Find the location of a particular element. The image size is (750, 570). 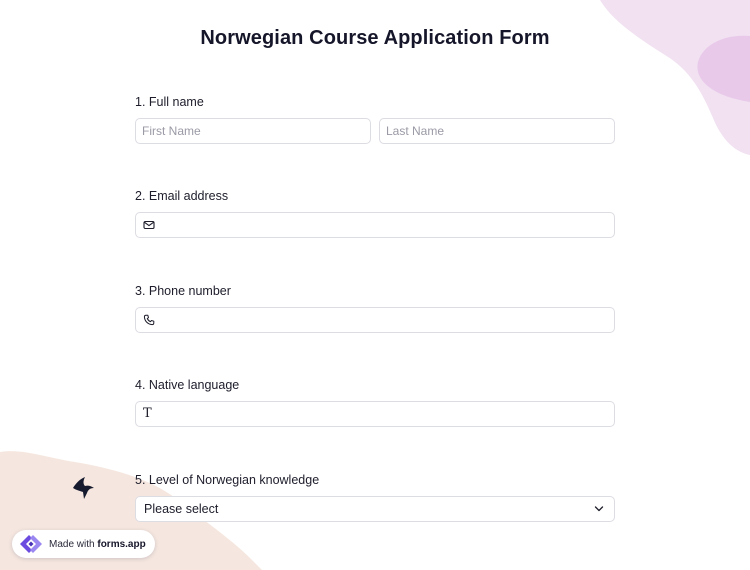

forms-app-logo-icon is located at coordinates (31, 544).